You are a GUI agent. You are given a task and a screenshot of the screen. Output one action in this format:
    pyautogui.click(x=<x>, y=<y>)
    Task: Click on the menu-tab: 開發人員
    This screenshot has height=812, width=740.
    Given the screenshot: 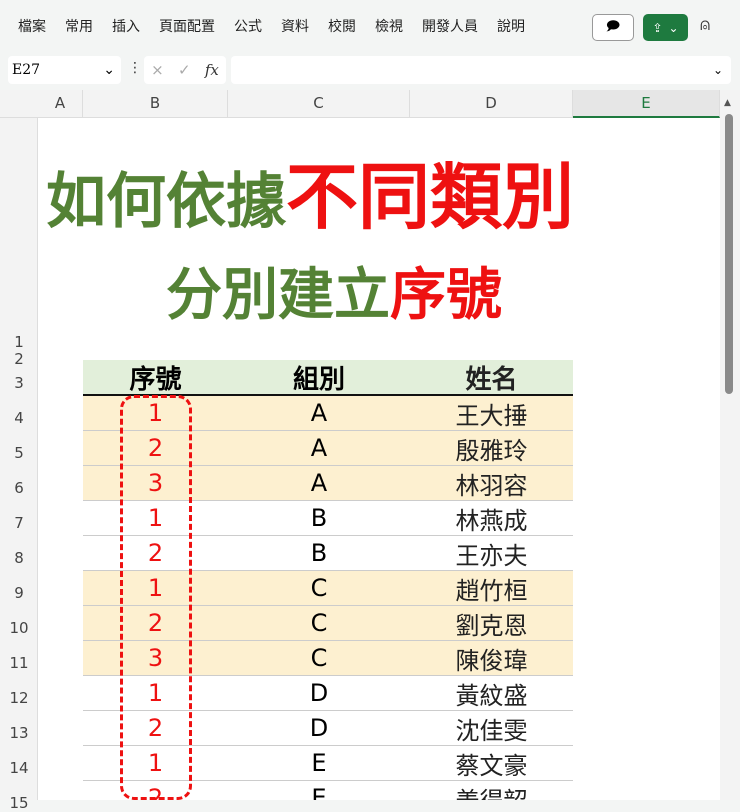 What is the action you would take?
    pyautogui.click(x=450, y=26)
    